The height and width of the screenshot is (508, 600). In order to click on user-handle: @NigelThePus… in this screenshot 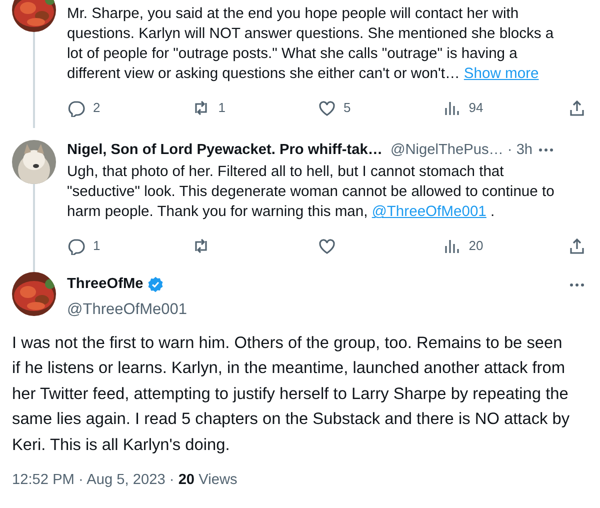, I will do `click(447, 151)`.